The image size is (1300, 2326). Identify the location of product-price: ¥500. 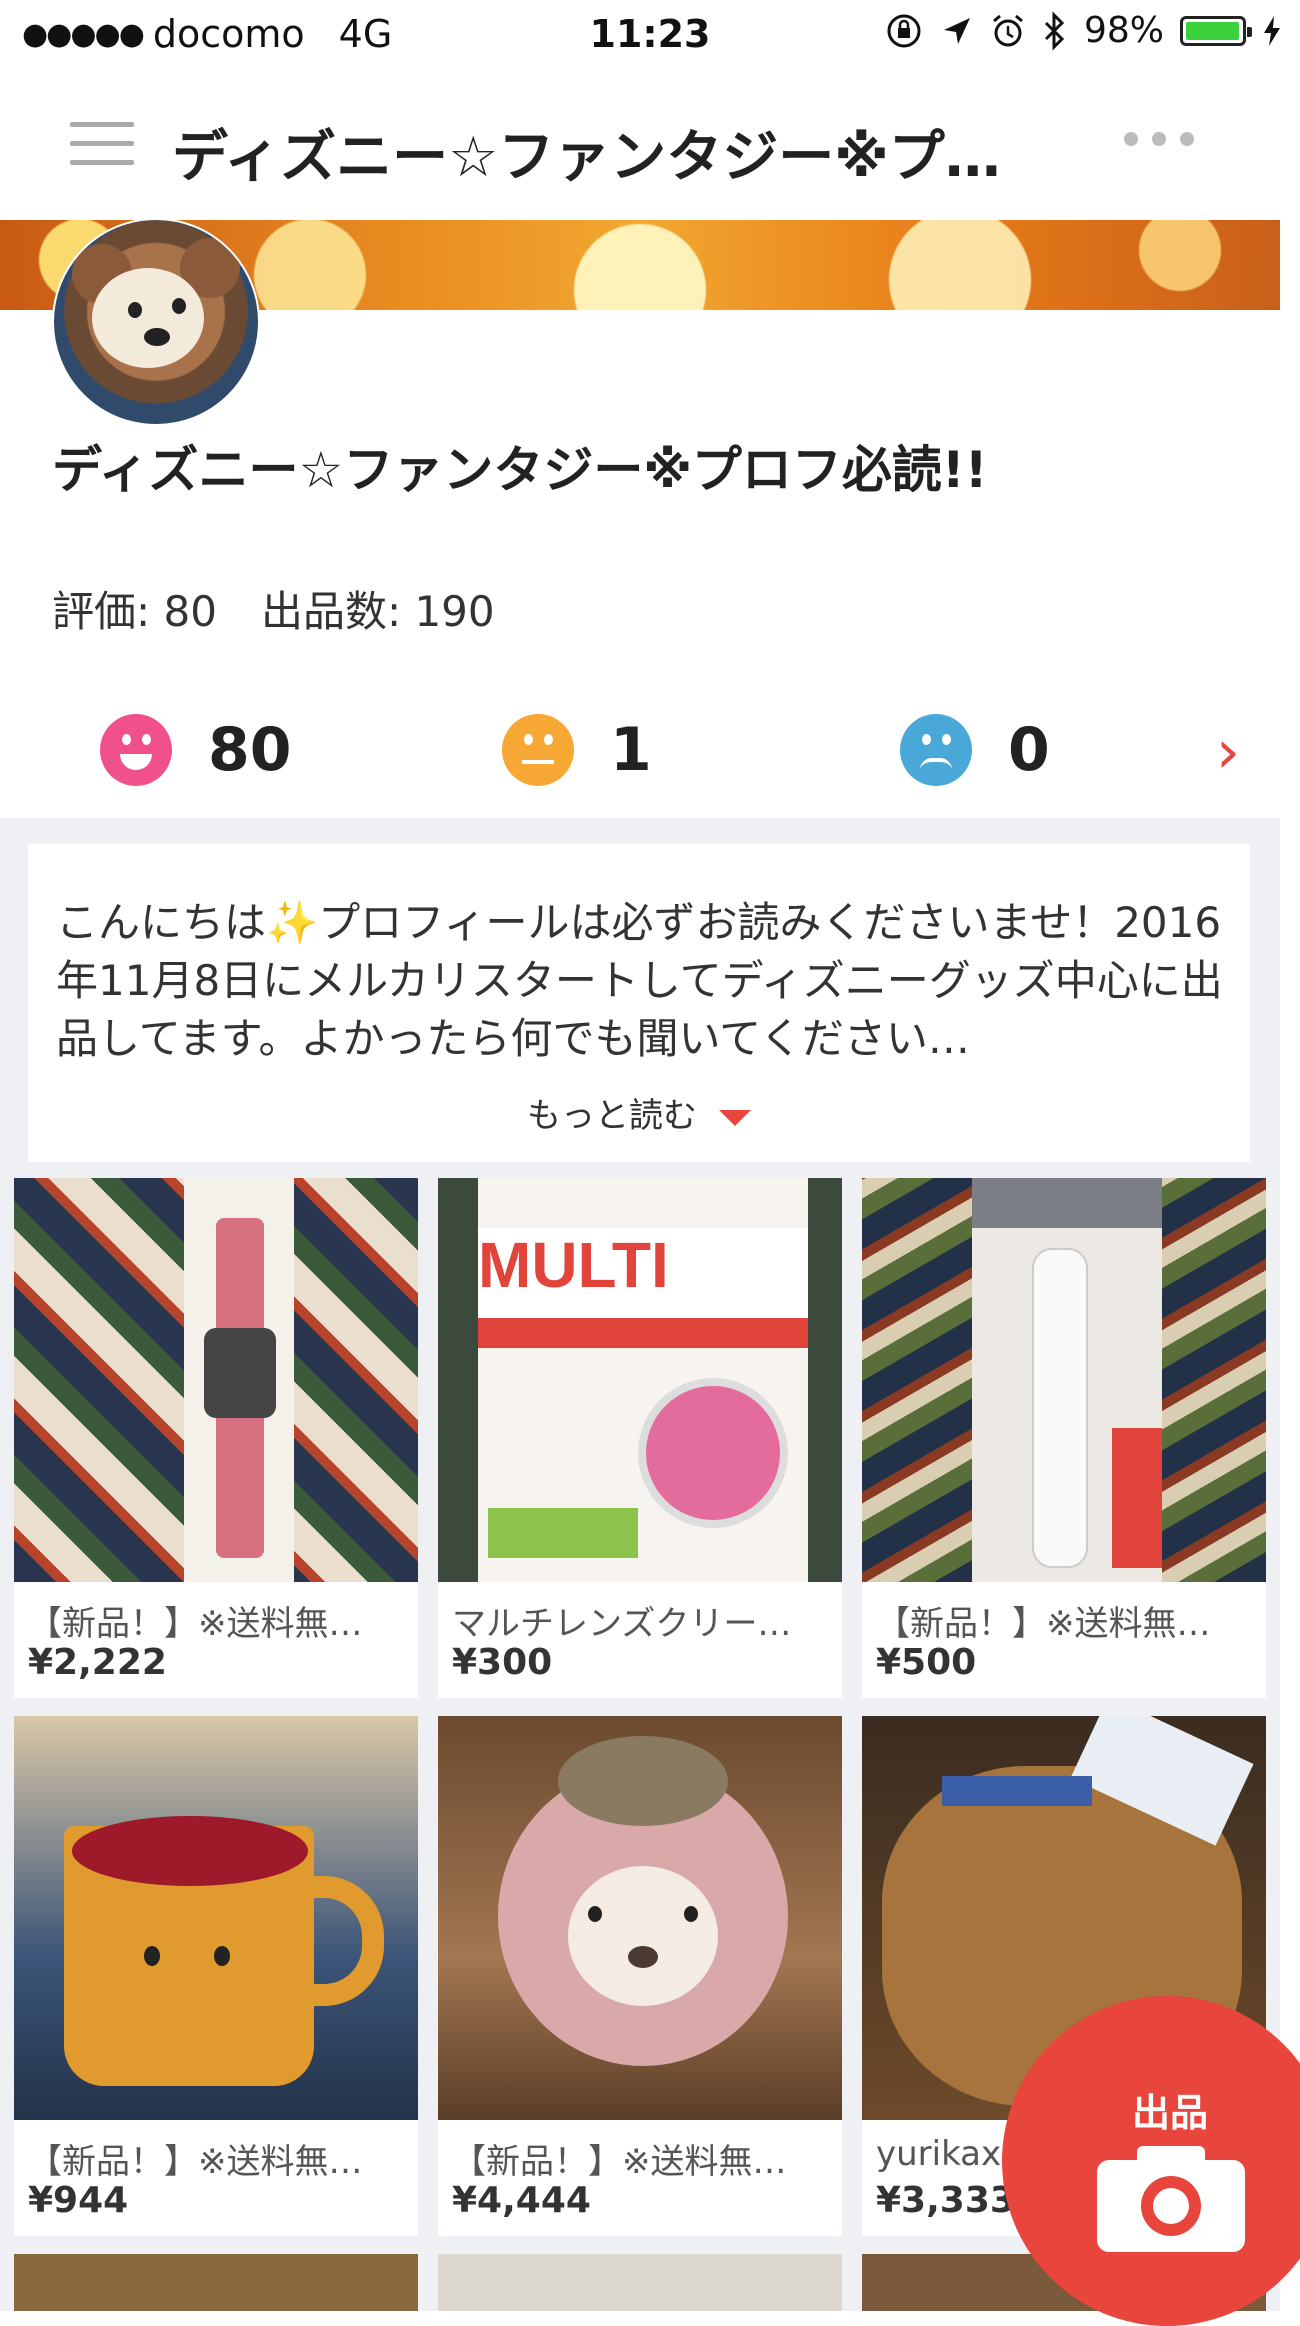
(926, 1662).